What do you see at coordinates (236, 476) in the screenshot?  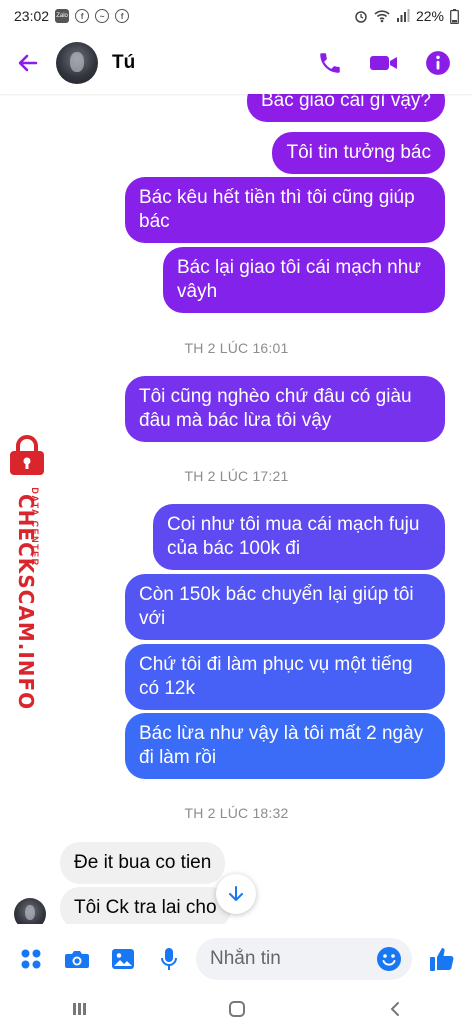 I see `timestamp-divider: TH 2 LÚC 17:21` at bounding box center [236, 476].